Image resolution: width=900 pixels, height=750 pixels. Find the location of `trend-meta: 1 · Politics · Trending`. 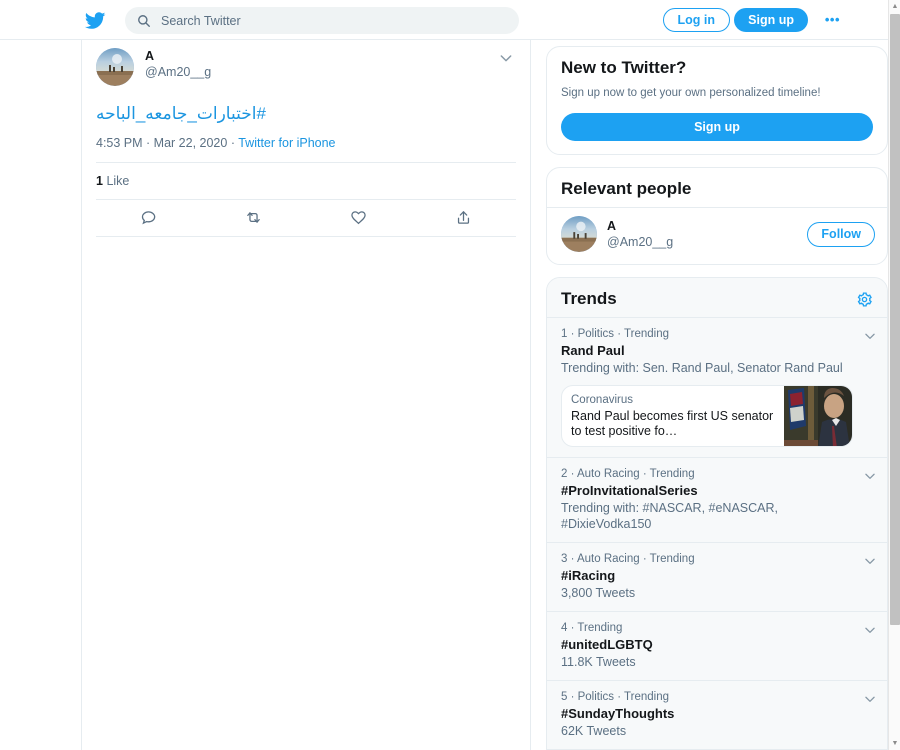

trend-meta: 1 · Politics · Trending is located at coordinates (615, 334).